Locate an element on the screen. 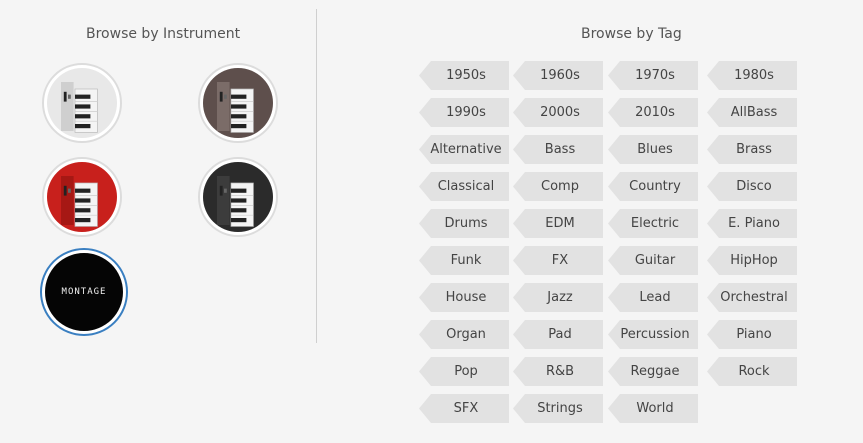 This screenshot has height=443, width=863. tag-label: SFX is located at coordinates (466, 408).